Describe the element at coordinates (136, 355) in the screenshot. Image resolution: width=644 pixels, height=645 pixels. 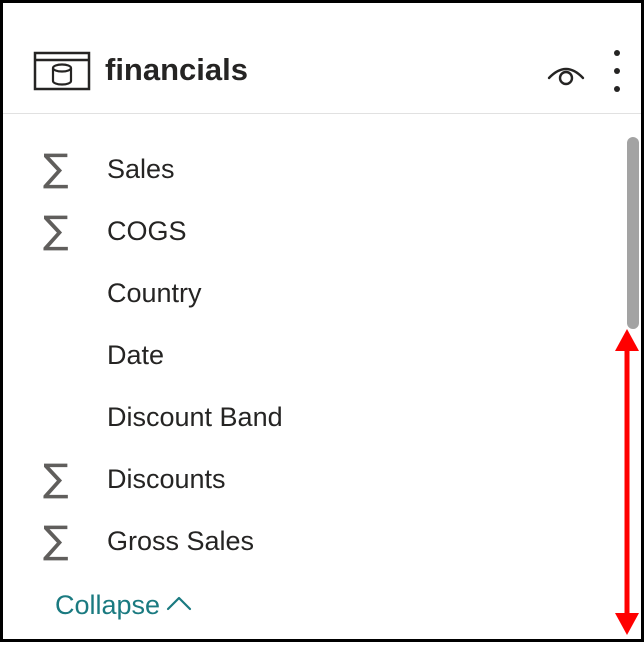
I see `field-label: Date` at that location.